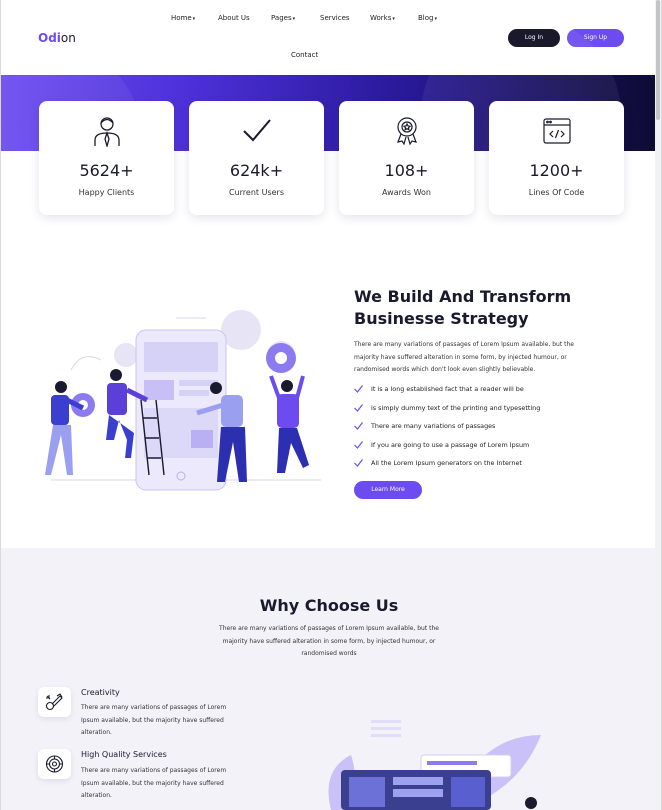 This screenshot has height=810, width=662. I want to click on award-icon, so click(407, 131).